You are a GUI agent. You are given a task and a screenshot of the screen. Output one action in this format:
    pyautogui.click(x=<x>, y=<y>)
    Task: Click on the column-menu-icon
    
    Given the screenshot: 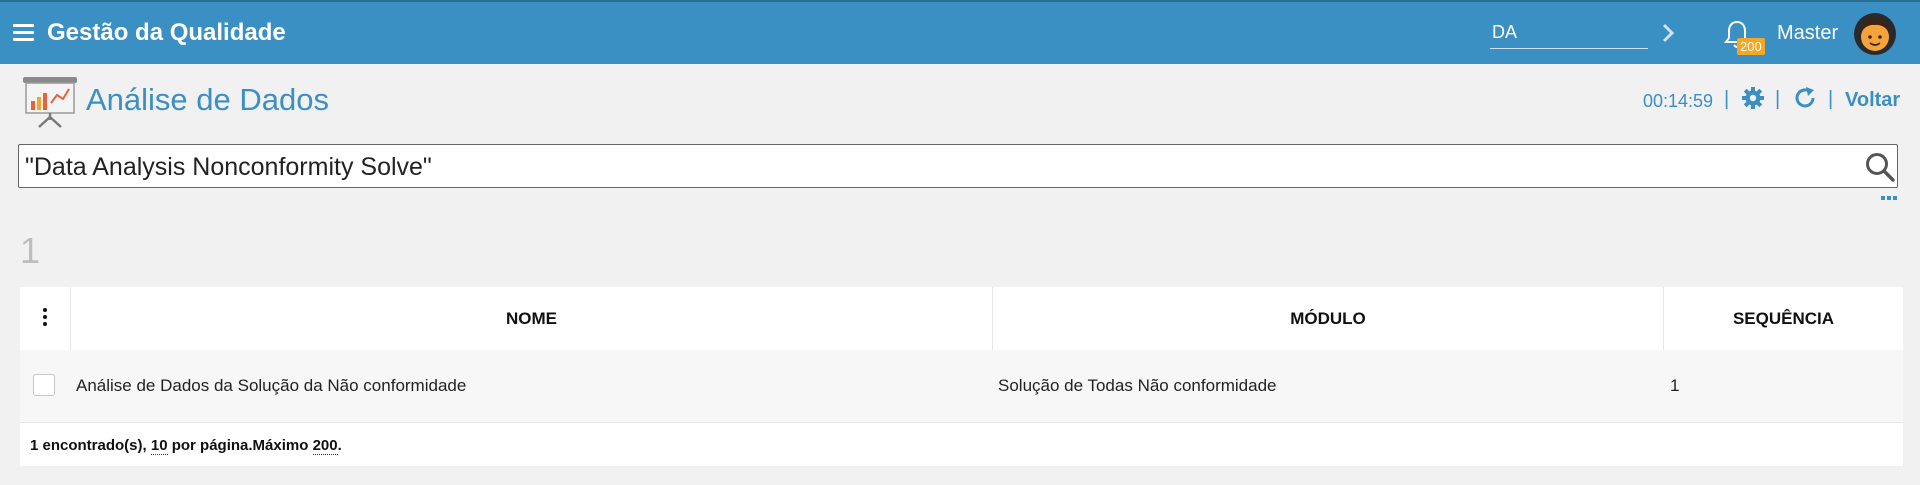 What is the action you would take?
    pyautogui.click(x=45, y=317)
    